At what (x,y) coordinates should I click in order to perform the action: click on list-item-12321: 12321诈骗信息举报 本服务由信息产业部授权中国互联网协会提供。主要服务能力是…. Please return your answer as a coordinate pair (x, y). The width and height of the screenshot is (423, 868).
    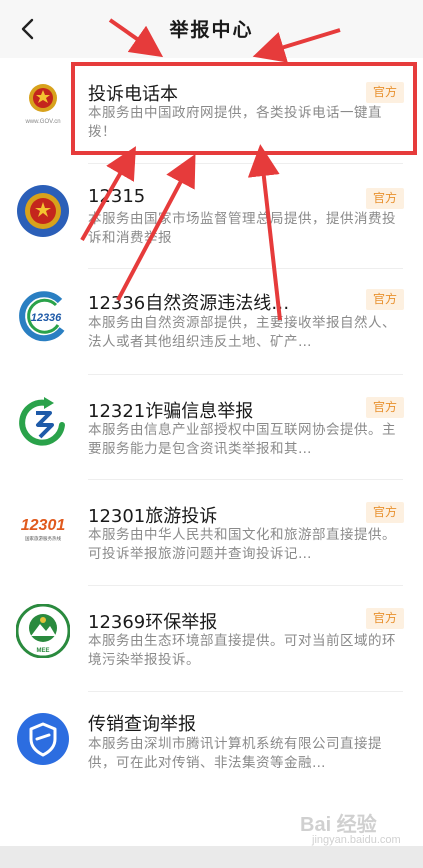
    Looking at the image, I should click on (211, 427).